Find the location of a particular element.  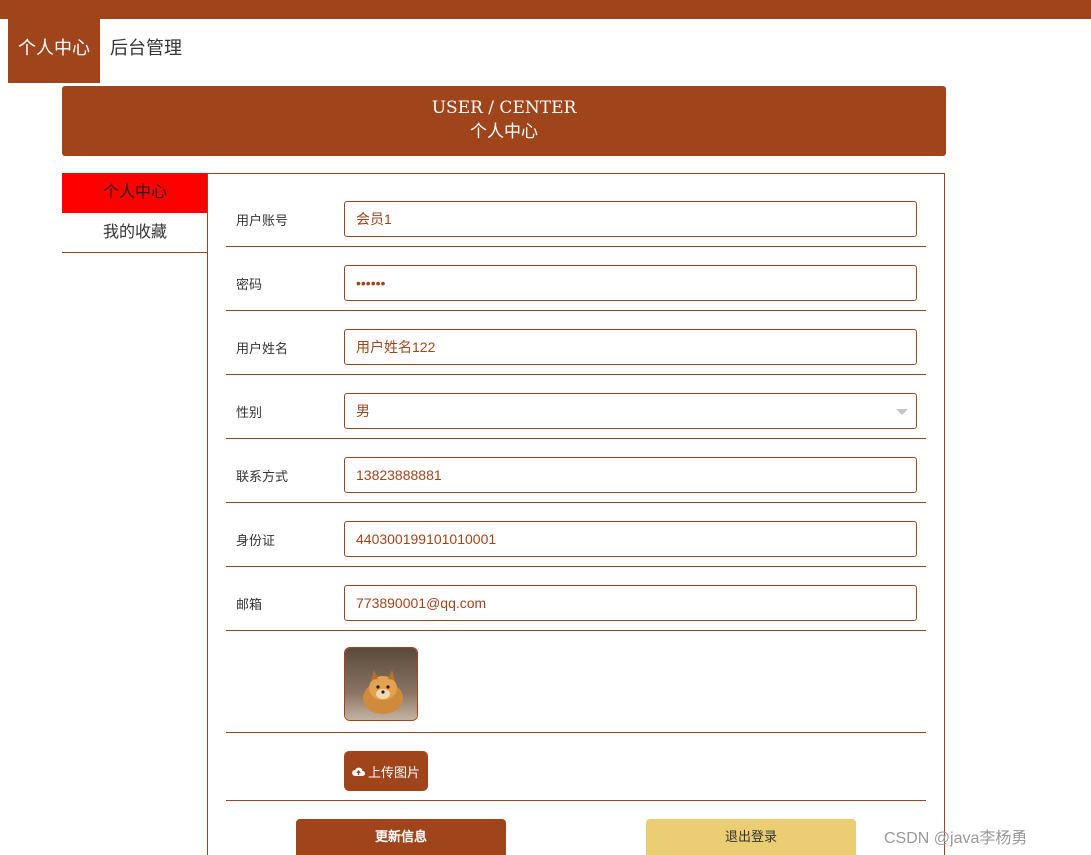

form-row-gender: 性别 男 is located at coordinates (576, 407).